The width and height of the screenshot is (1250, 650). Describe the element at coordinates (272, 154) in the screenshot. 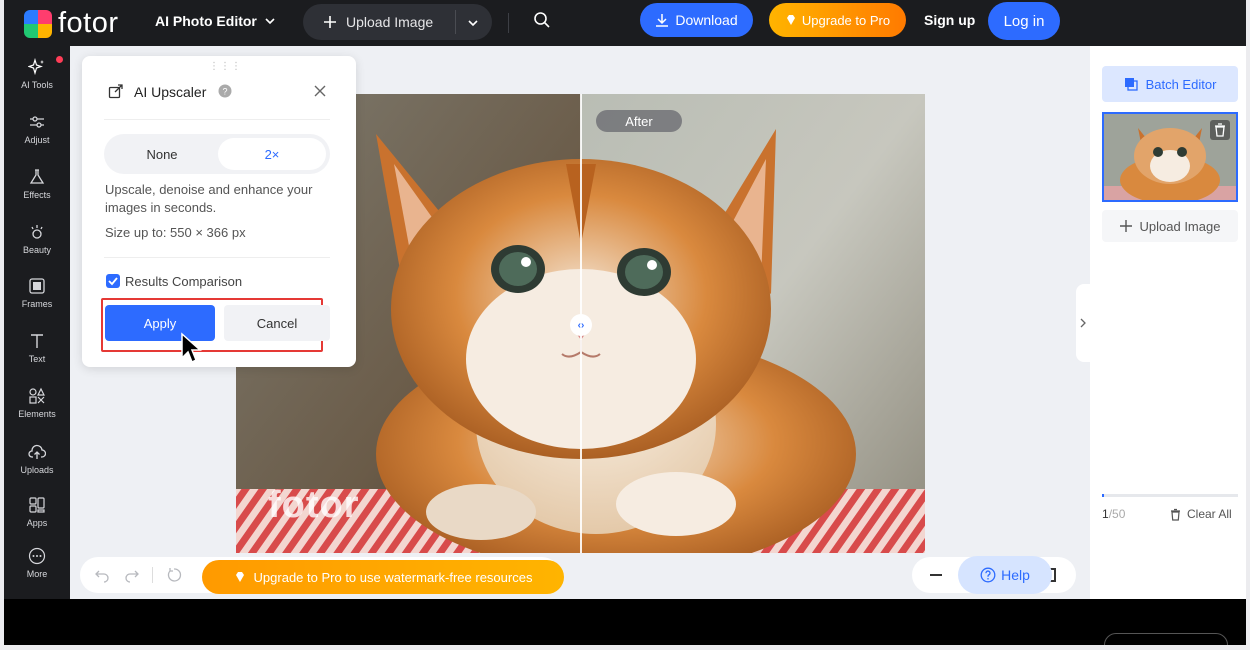

I see `option-2x: 2×` at that location.